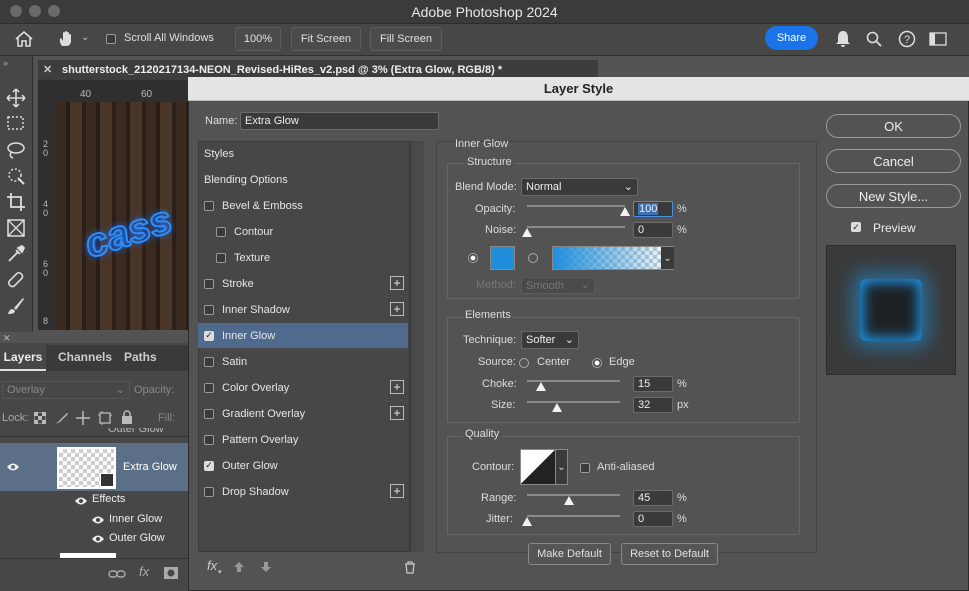  What do you see at coordinates (597, 363) in the screenshot?
I see `source-edge-radio` at bounding box center [597, 363].